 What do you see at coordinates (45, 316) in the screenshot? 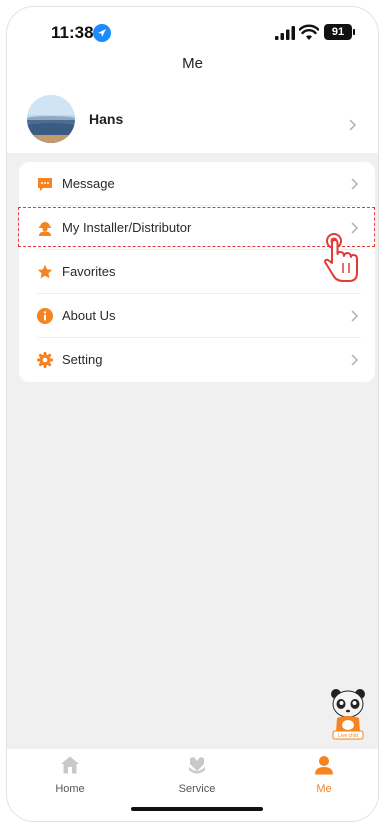
I see `info-icon` at bounding box center [45, 316].